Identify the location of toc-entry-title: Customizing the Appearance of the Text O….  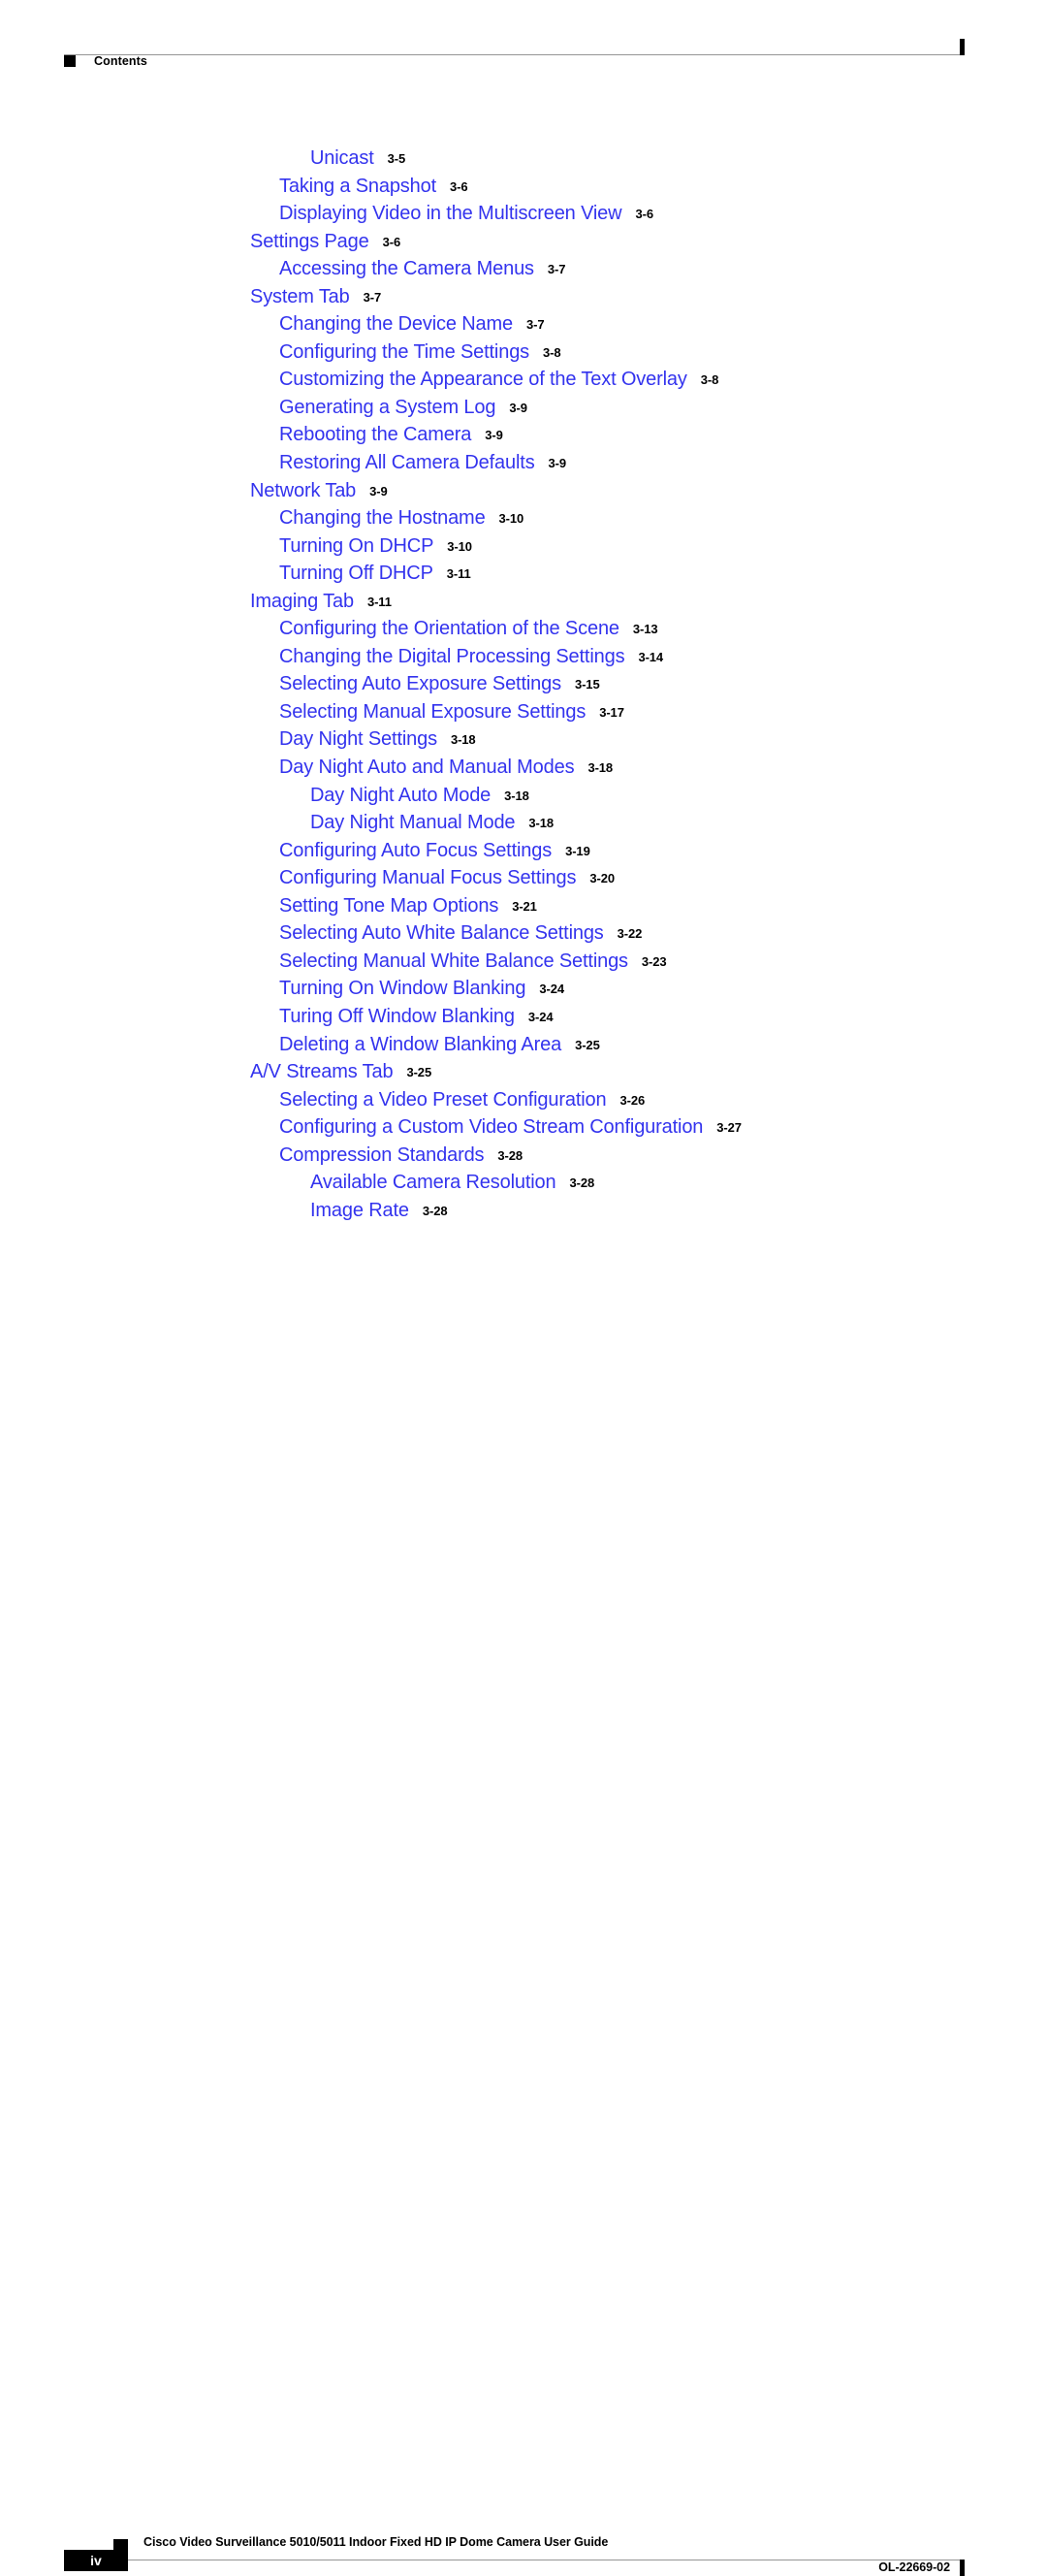
(483, 380).